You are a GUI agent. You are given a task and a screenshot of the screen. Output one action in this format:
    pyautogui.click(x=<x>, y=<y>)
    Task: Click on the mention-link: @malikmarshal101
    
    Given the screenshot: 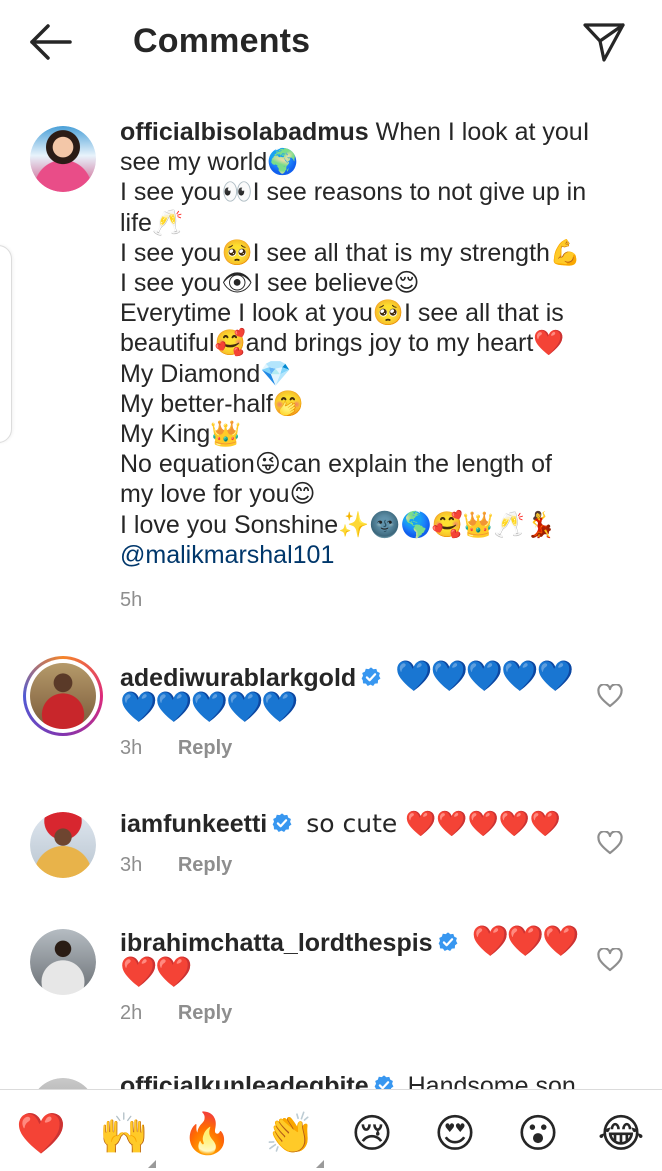 What is the action you would take?
    pyautogui.click(x=365, y=555)
    